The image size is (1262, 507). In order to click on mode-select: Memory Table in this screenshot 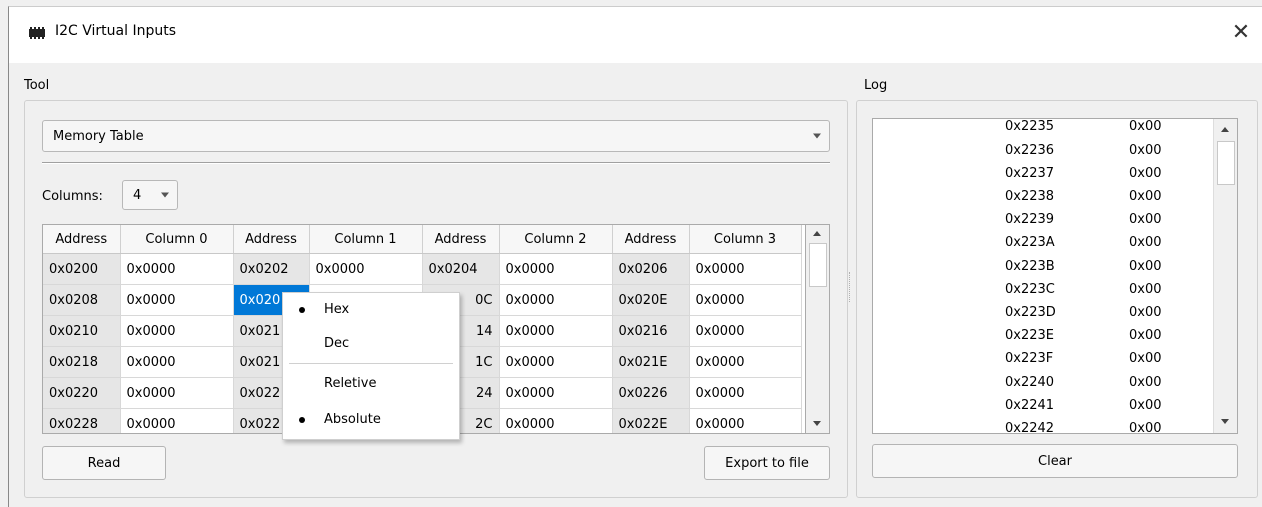, I will do `click(436, 136)`.